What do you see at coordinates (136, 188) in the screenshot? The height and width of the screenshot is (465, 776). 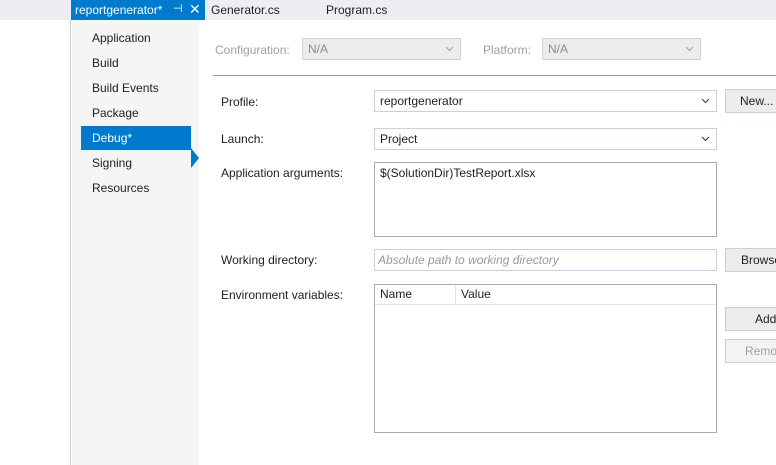 I see `nav-item-resources: Resources` at bounding box center [136, 188].